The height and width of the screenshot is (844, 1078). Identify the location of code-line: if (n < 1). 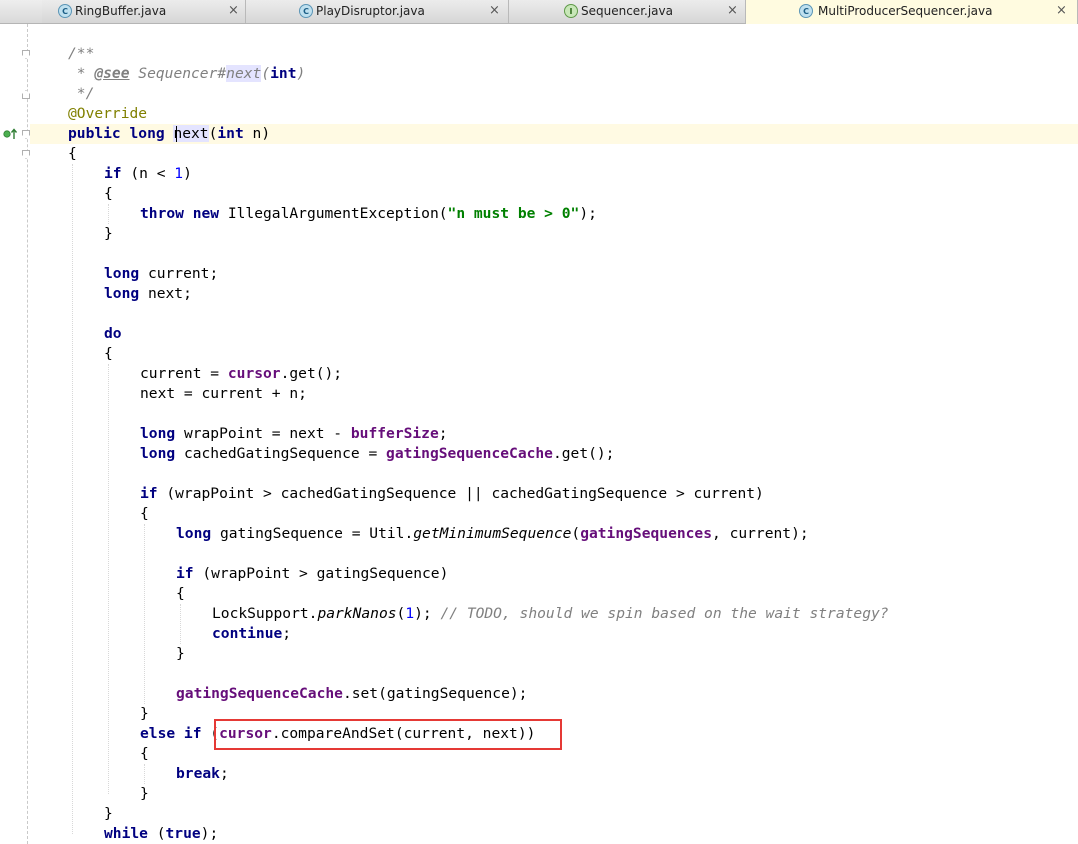
(148, 173).